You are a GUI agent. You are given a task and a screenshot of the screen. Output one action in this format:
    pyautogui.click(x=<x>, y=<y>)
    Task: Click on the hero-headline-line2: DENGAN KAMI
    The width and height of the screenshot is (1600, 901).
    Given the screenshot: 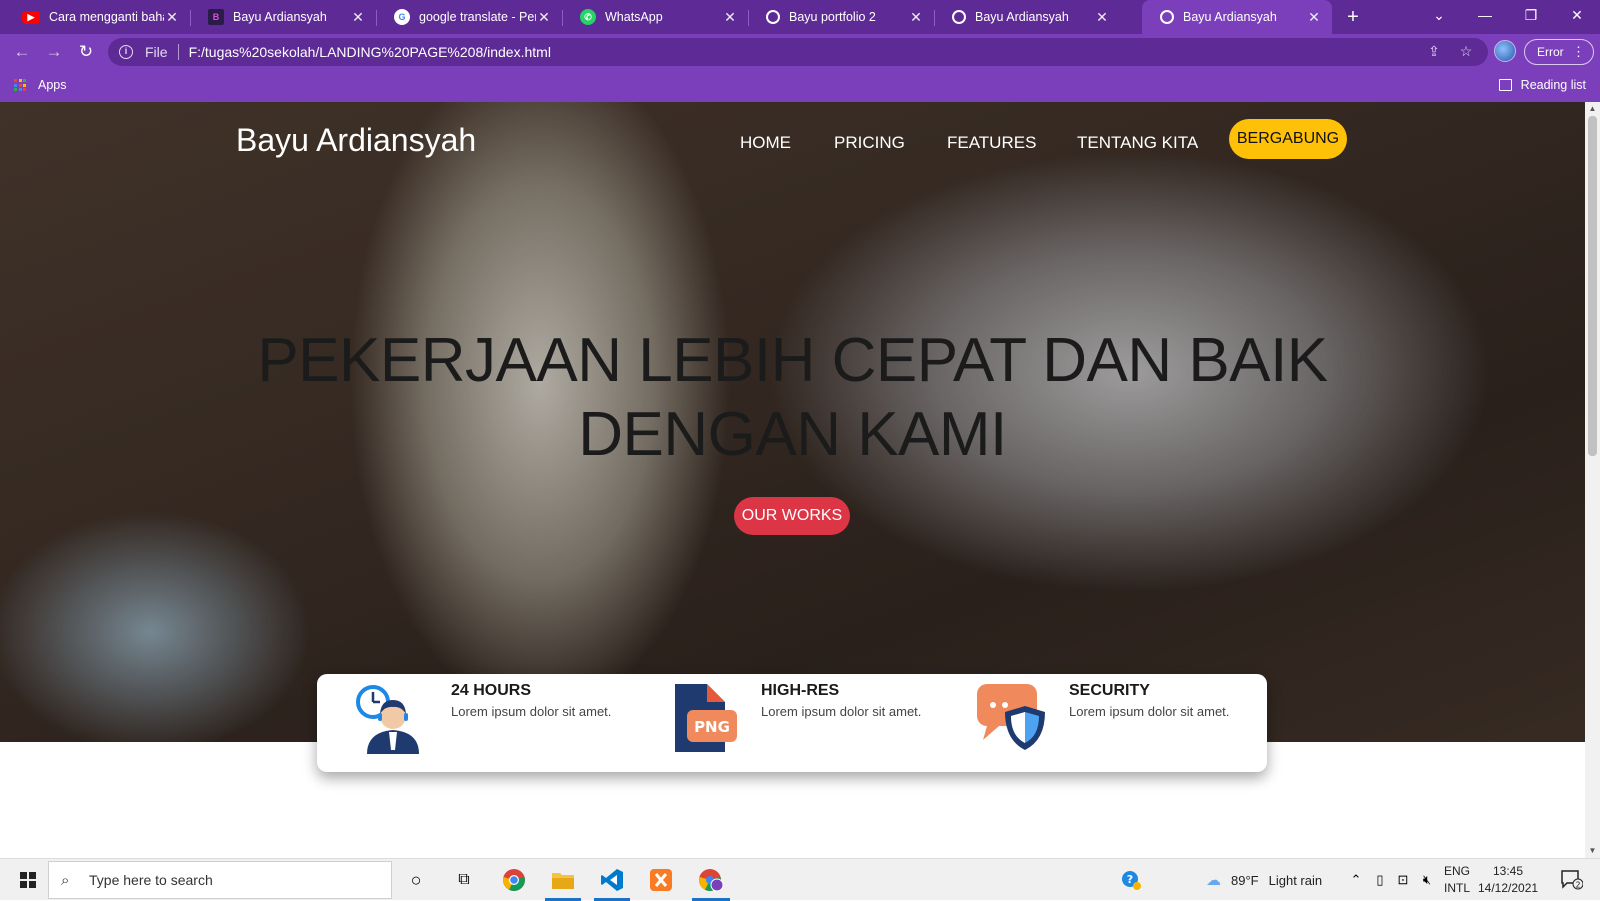 What is the action you would take?
    pyautogui.click(x=792, y=434)
    